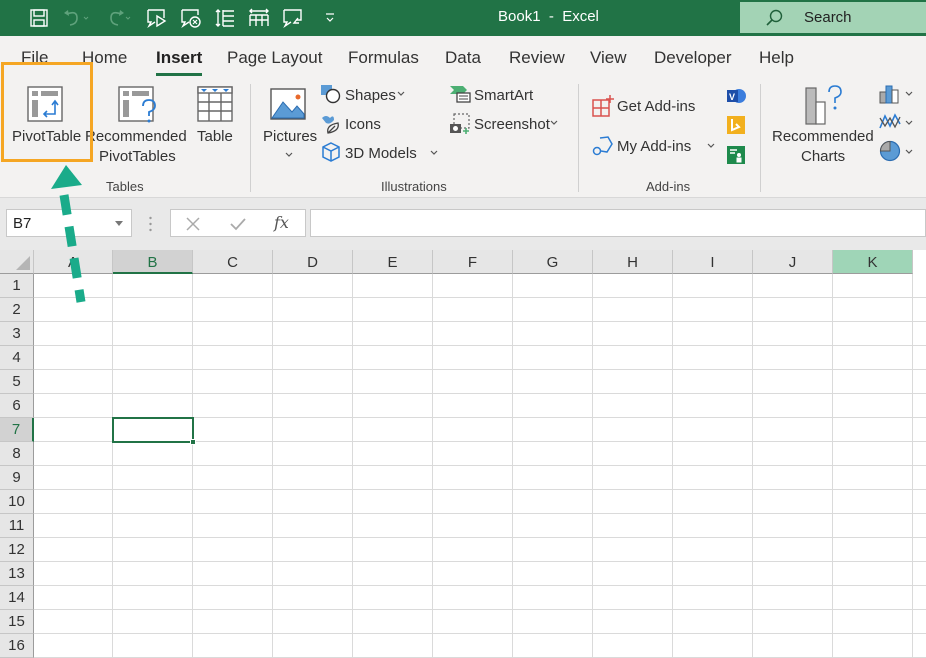 The width and height of the screenshot is (926, 658). I want to click on row-header-15: 15, so click(17, 622).